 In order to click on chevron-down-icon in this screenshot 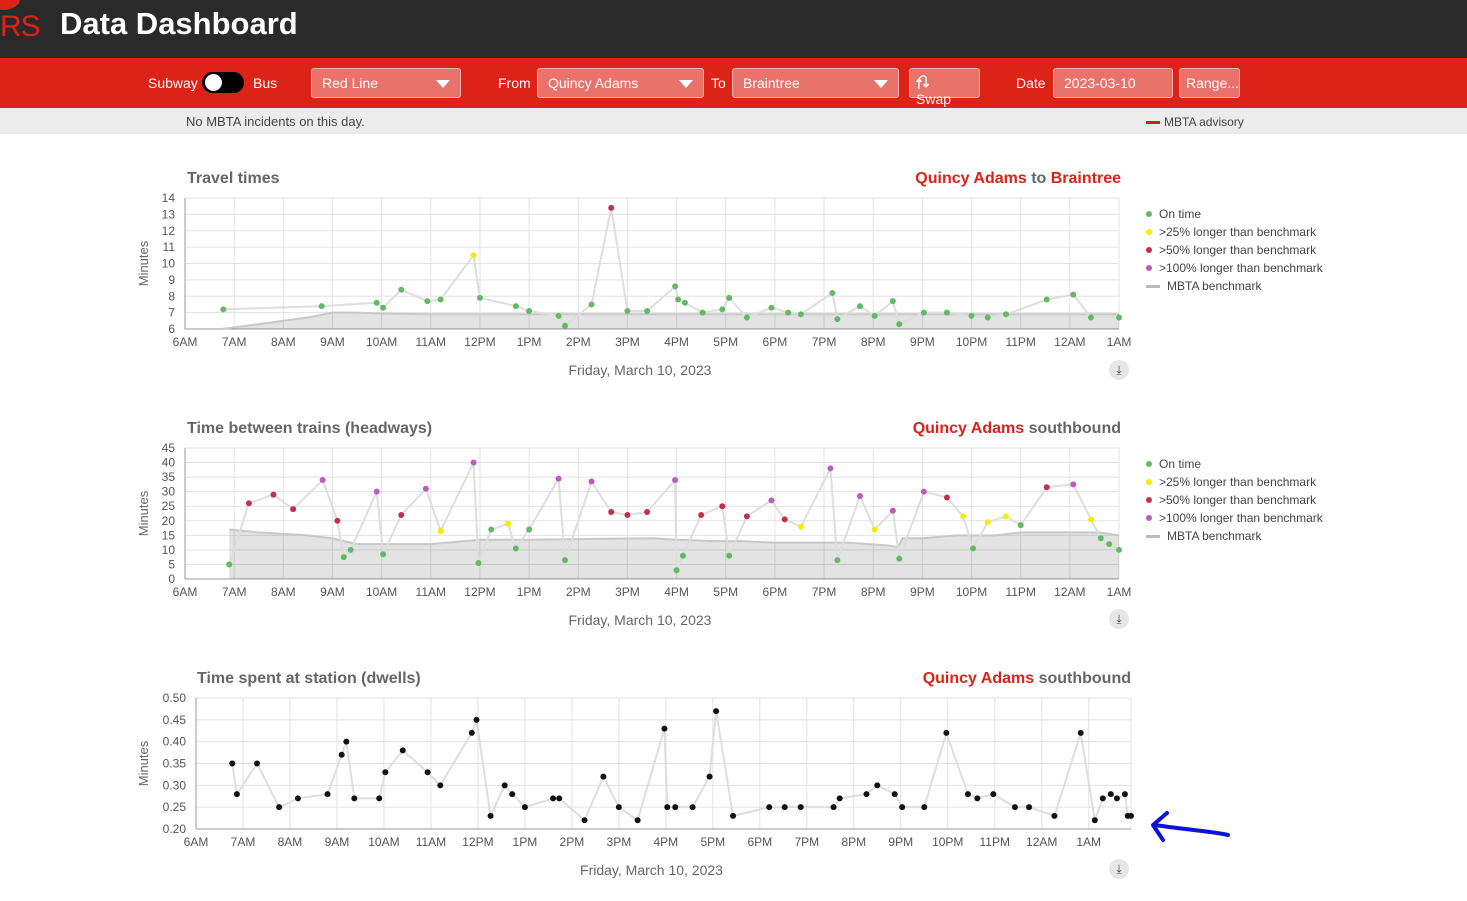, I will do `click(881, 84)`.